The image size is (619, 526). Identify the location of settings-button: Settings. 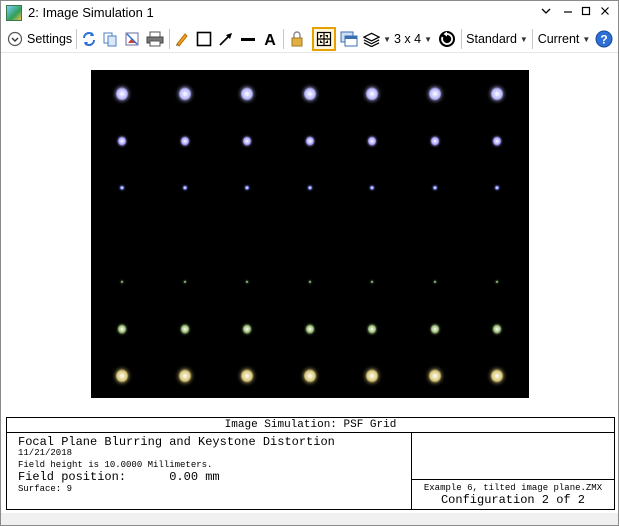
(41, 39).